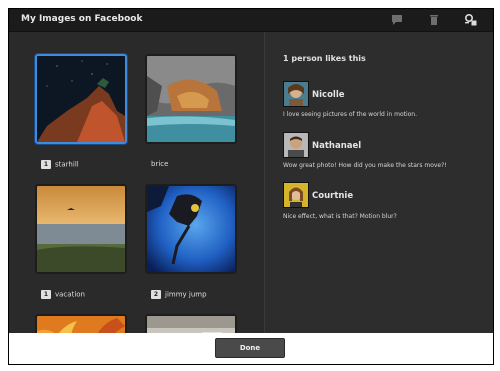  I want to click on image-caption-vacation: 1 vacation, so click(63, 296).